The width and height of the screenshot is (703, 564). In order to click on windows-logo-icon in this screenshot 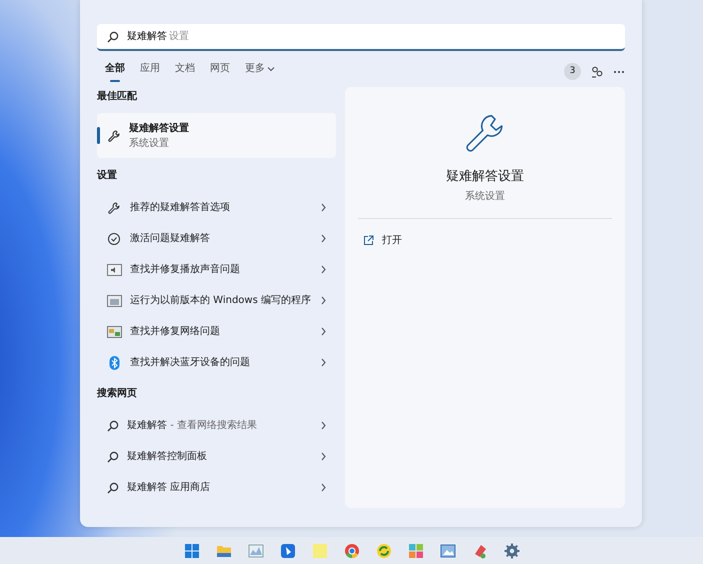, I will do `click(192, 550)`.